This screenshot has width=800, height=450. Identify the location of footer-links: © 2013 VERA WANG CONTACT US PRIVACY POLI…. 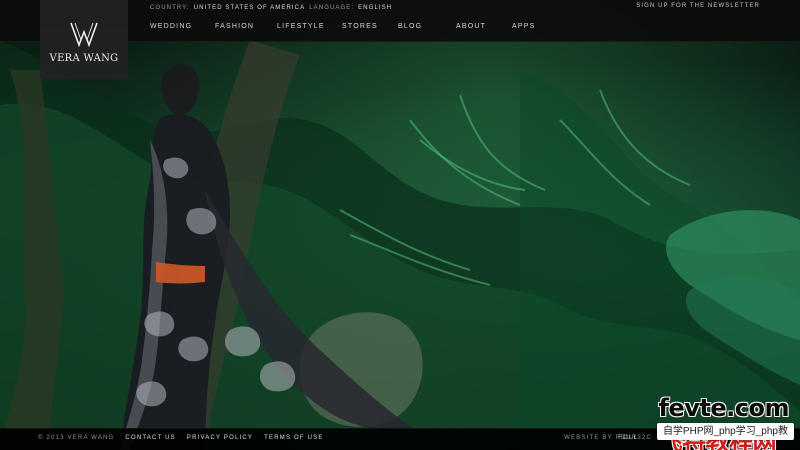
(181, 438).